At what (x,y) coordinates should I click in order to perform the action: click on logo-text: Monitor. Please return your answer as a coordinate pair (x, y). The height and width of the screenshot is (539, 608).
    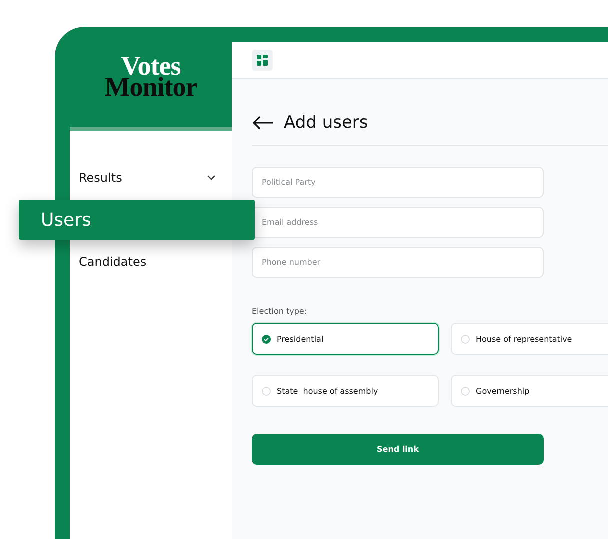
    Looking at the image, I should click on (151, 87).